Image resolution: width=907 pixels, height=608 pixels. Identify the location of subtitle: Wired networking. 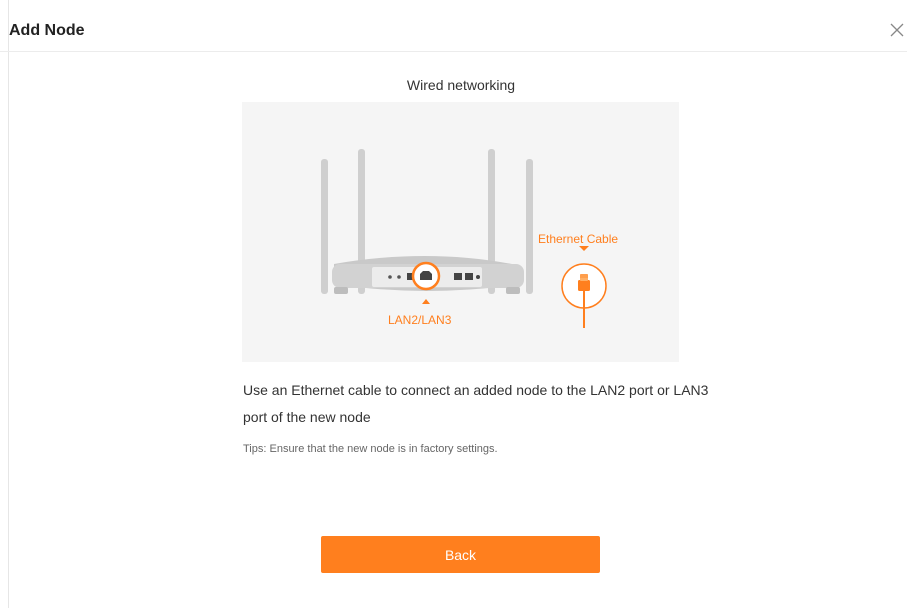
(461, 85).